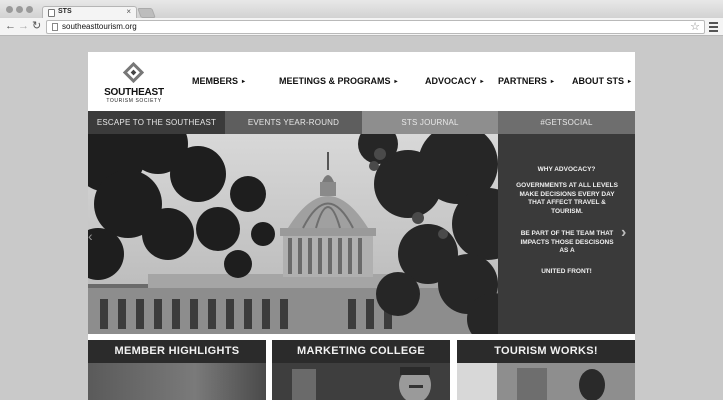  What do you see at coordinates (19, 9) in the screenshot?
I see `minimize-window-button` at bounding box center [19, 9].